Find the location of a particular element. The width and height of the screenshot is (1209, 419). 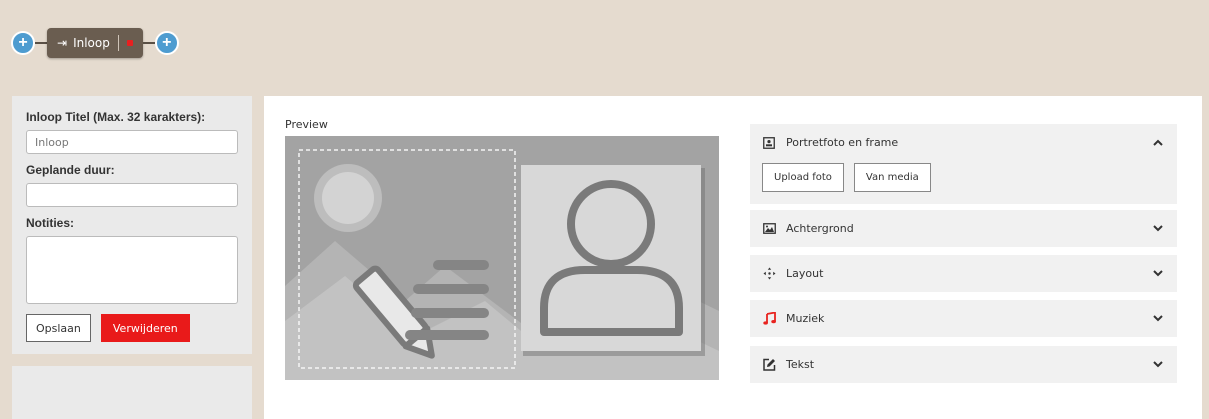

accordion-layout-header: Layout is located at coordinates (963, 273).